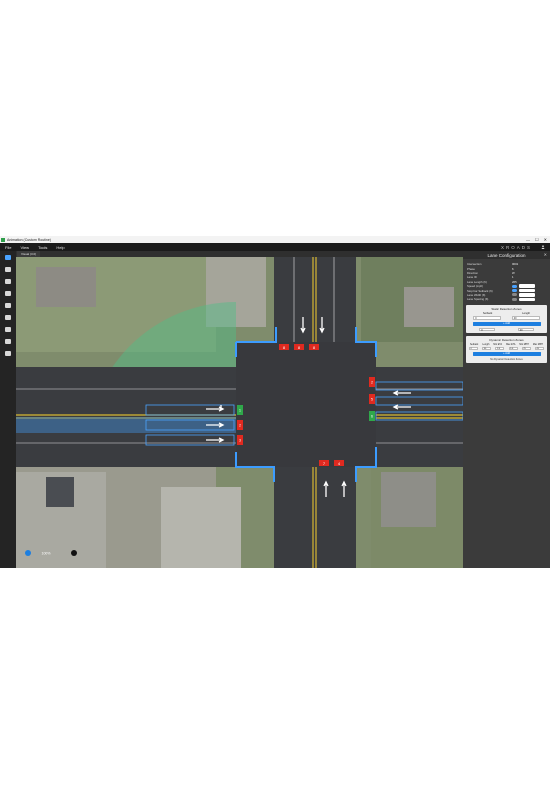  What do you see at coordinates (506, 340) in the screenshot?
I see `dynamic-zones-title: Dynamic Detection Zones` at bounding box center [506, 340].